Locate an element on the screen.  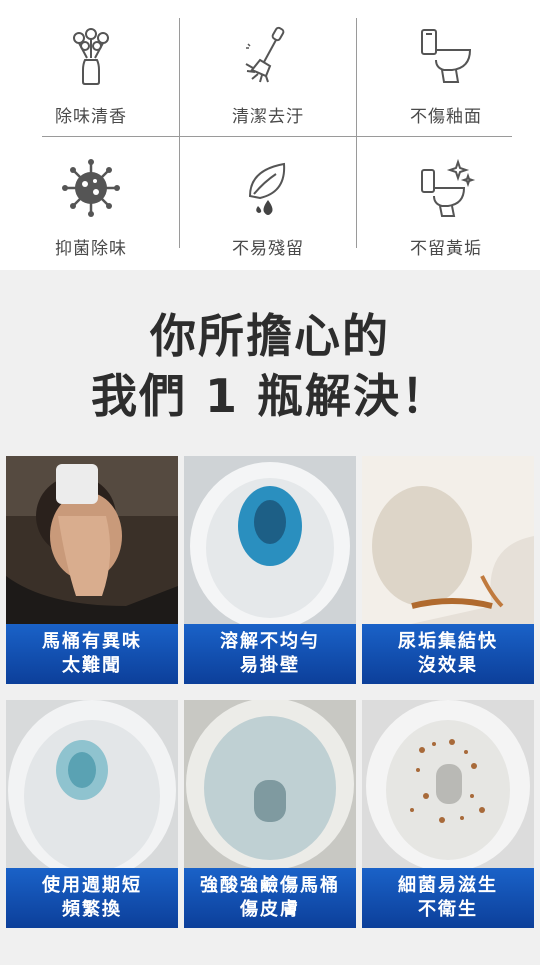
toilet-blue-block-photo is located at coordinates (92, 785).